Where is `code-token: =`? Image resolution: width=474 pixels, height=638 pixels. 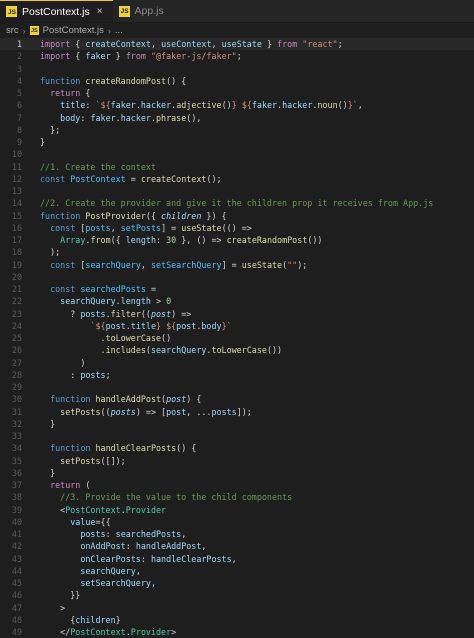 code-token: = is located at coordinates (151, 289).